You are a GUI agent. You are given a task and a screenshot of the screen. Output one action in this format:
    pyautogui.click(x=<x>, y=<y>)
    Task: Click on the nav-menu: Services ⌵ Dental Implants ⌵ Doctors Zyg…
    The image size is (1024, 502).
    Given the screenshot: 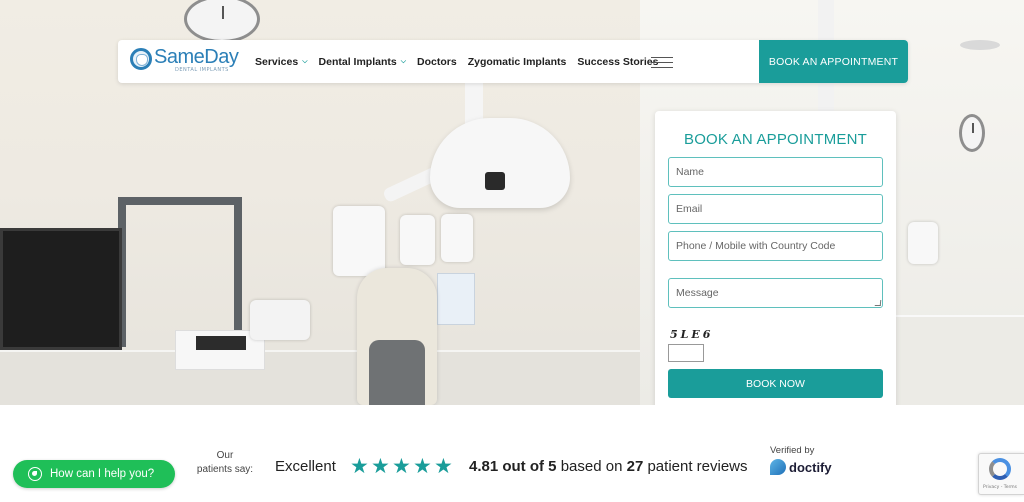 What is the action you would take?
    pyautogui.click(x=462, y=61)
    